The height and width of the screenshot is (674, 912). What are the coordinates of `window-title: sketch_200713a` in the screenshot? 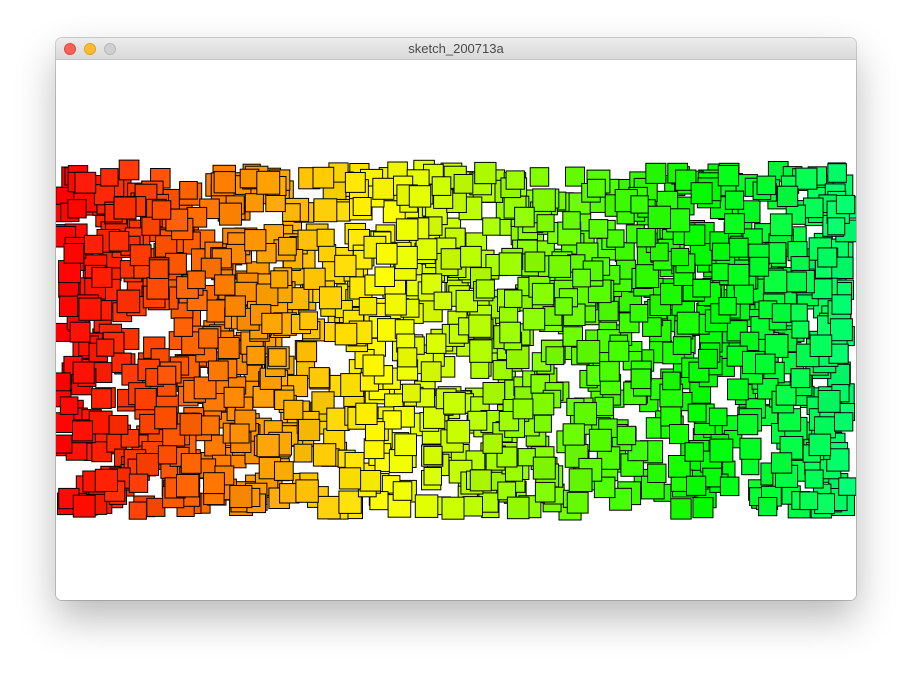 It's located at (456, 48).